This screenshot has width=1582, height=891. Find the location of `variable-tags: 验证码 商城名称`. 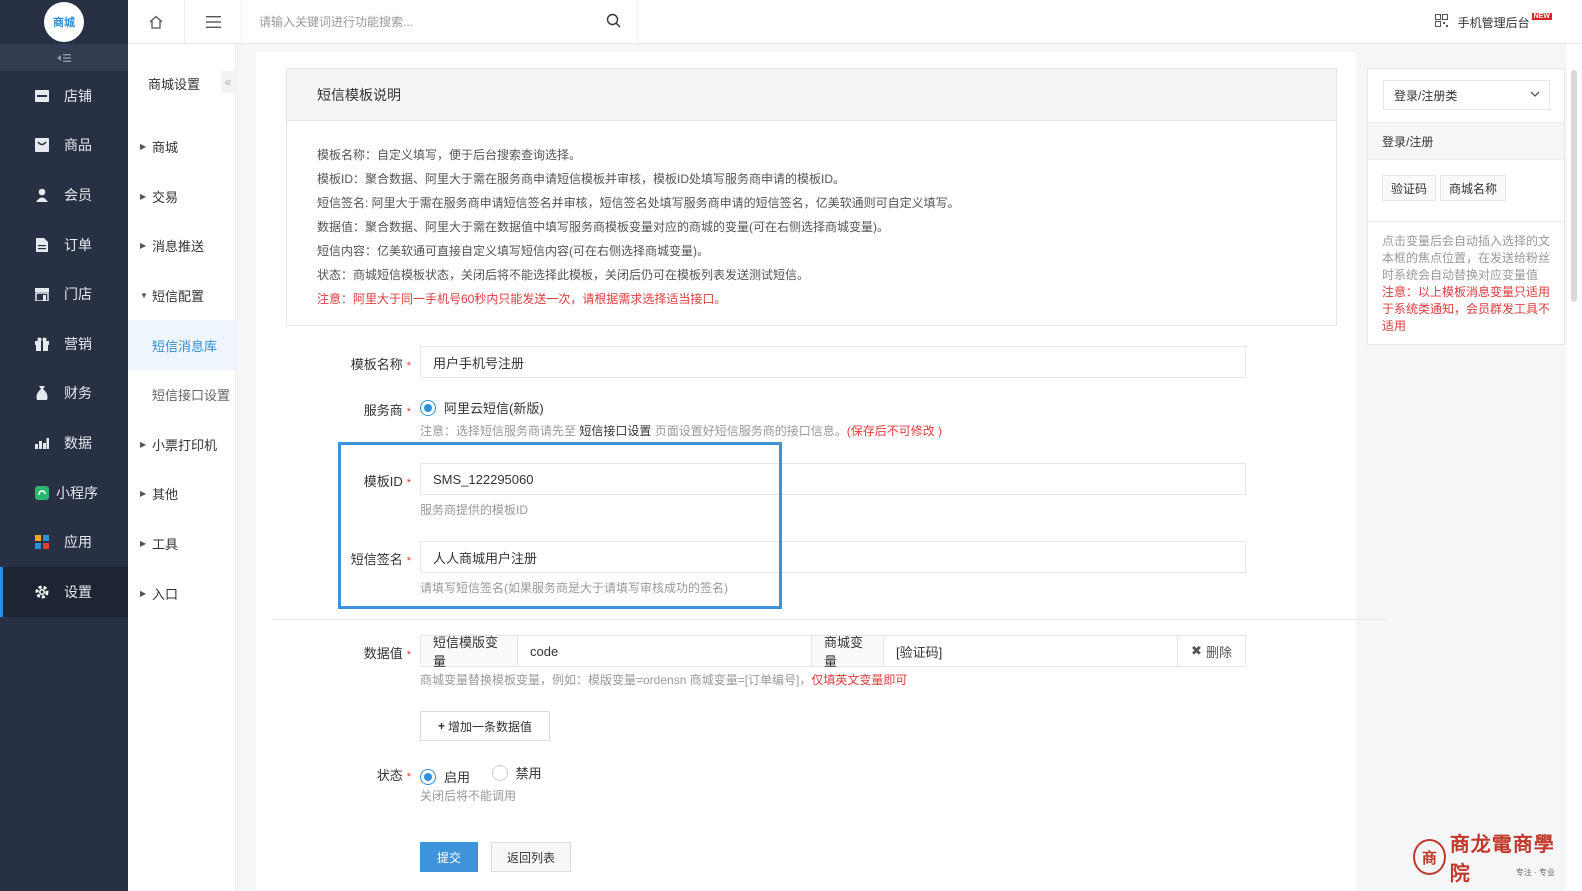

variable-tags: 验证码 商城名称 is located at coordinates (1444, 188).